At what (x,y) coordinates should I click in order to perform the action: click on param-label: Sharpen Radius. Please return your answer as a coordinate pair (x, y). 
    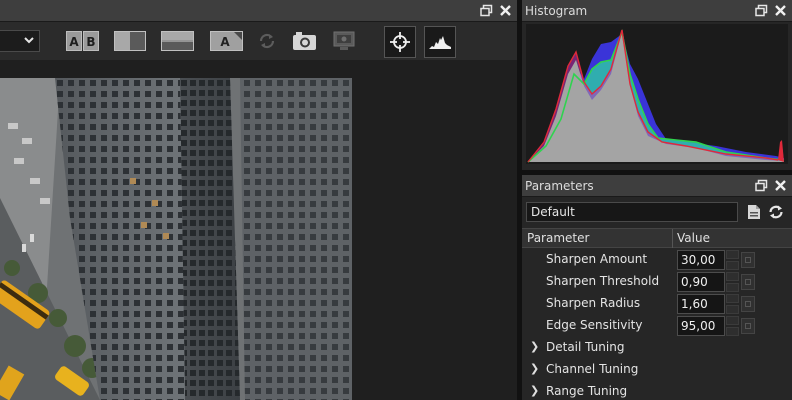
    Looking at the image, I should click on (593, 303).